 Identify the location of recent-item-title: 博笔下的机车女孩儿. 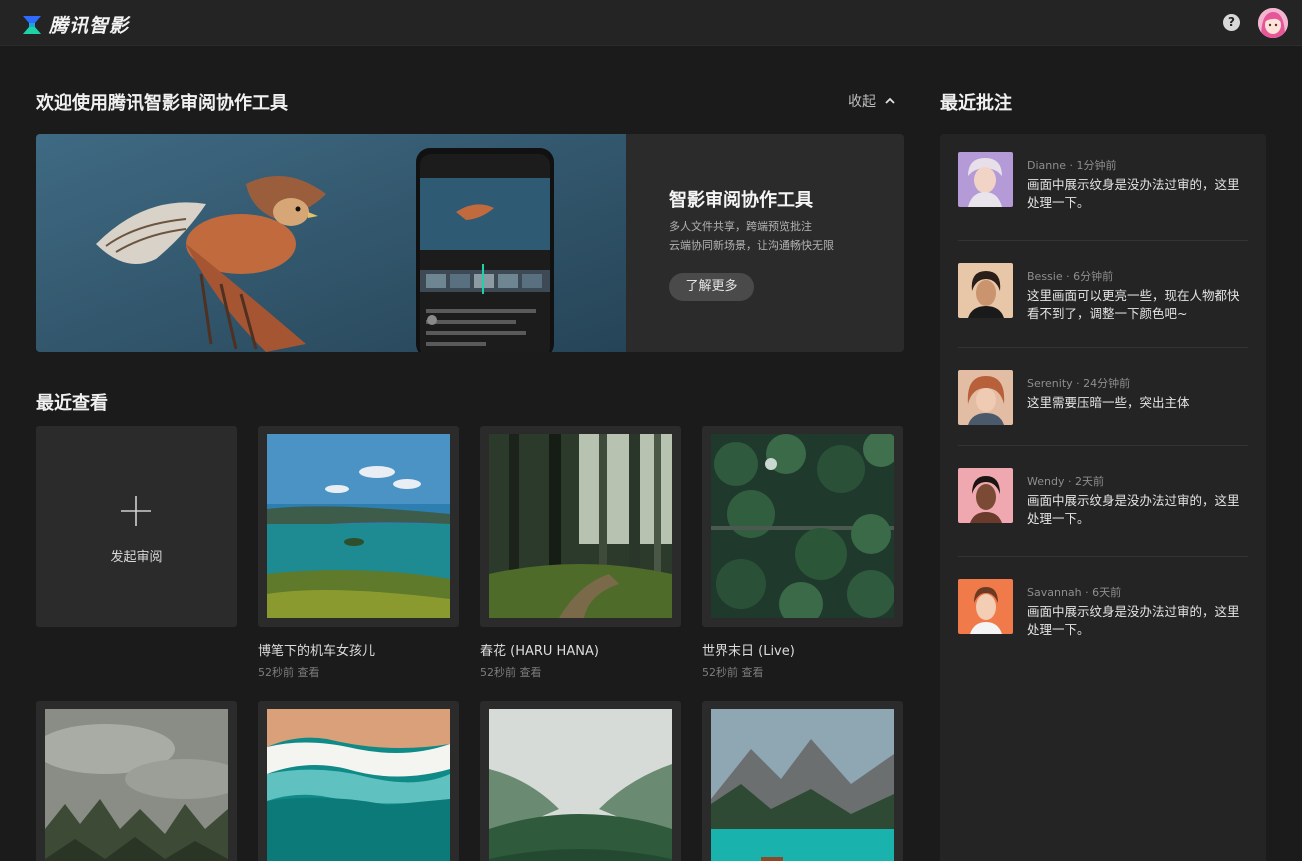
(316, 649).